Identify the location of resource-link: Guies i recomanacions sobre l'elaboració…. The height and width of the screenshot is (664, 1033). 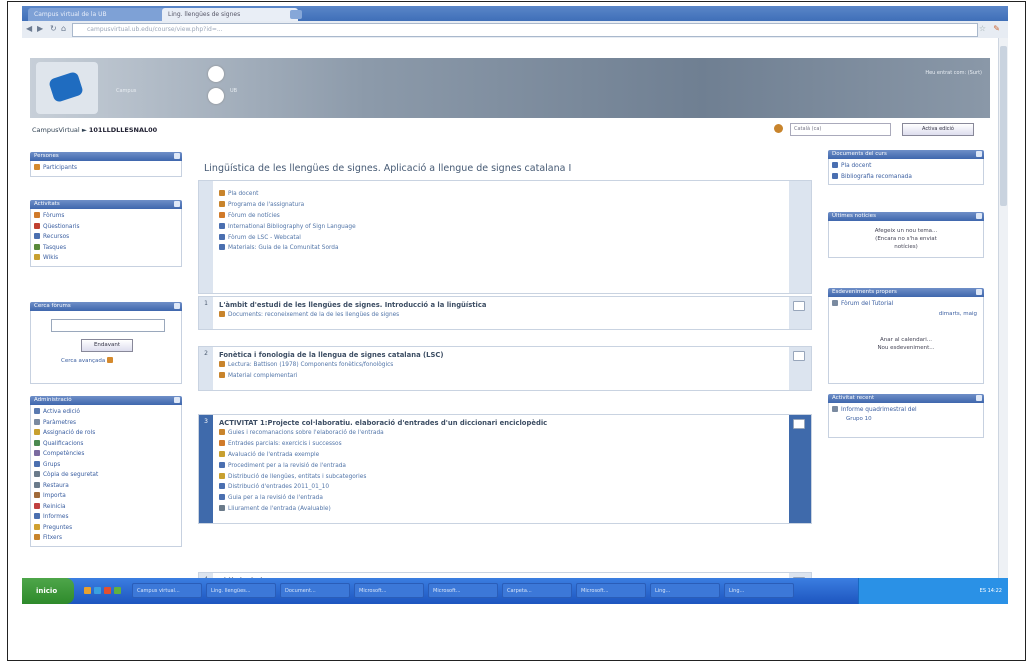
(501, 433).